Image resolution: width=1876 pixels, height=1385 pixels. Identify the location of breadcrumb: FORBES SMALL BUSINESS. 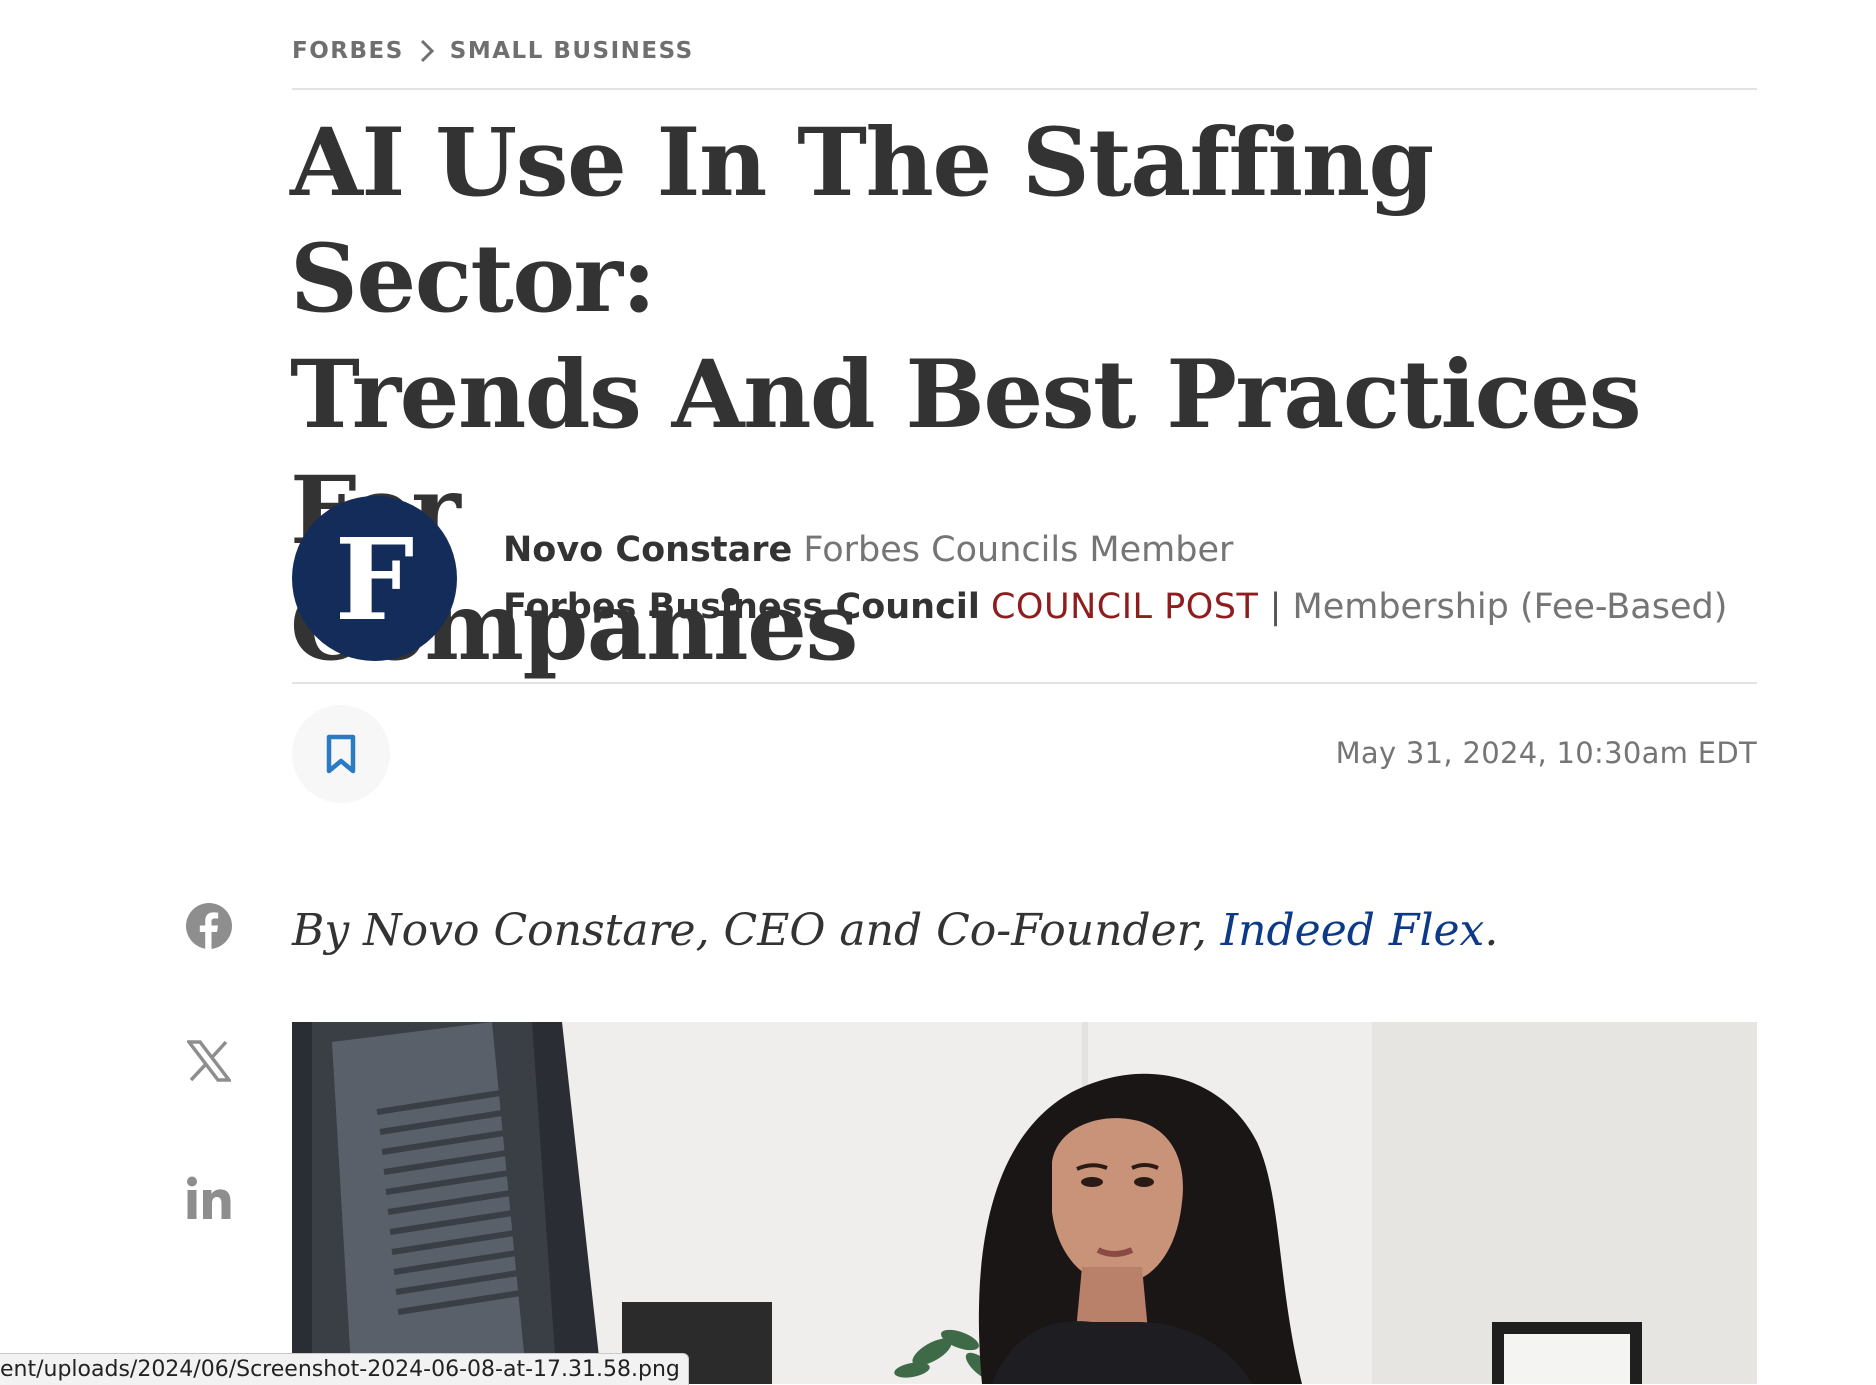
(493, 51).